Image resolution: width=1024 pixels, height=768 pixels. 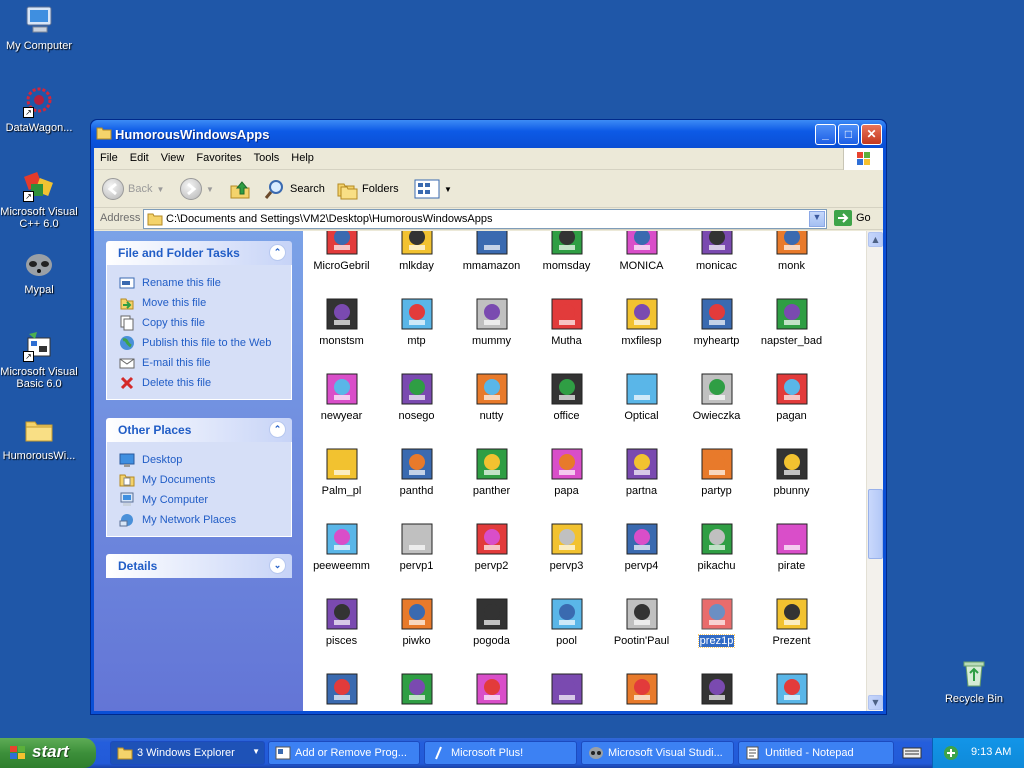 What do you see at coordinates (416, 622) in the screenshot?
I see `file-item: piwko` at bounding box center [416, 622].